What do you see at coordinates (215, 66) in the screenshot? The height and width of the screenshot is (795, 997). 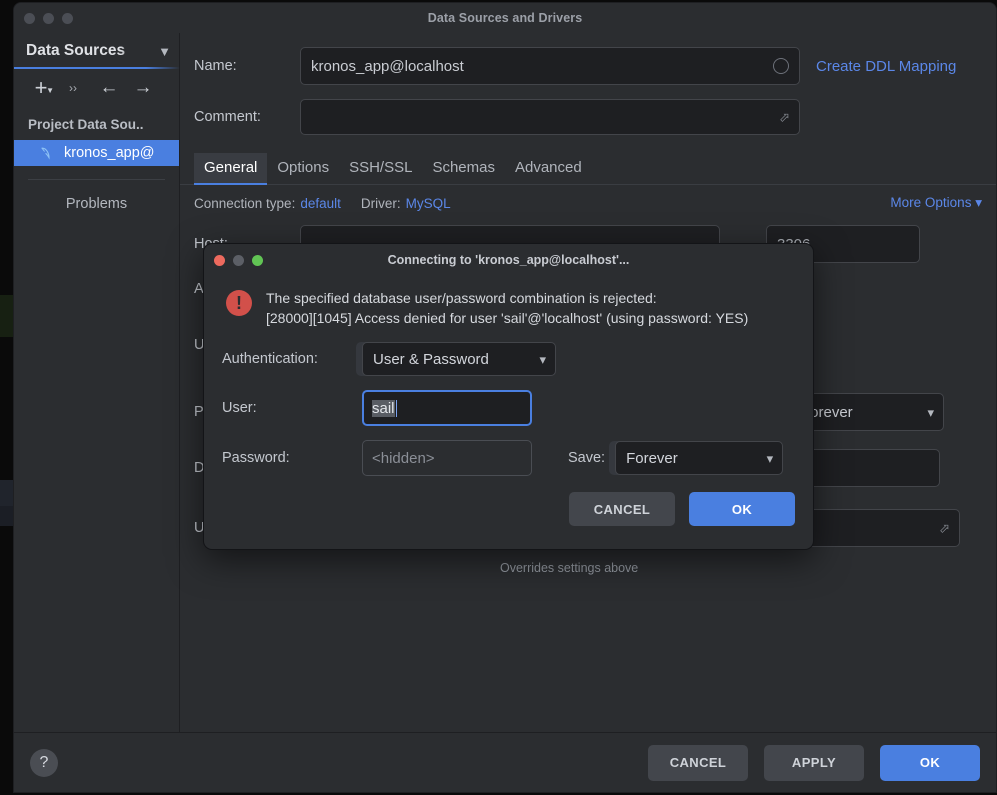 I see `name-label: Name:` at bounding box center [215, 66].